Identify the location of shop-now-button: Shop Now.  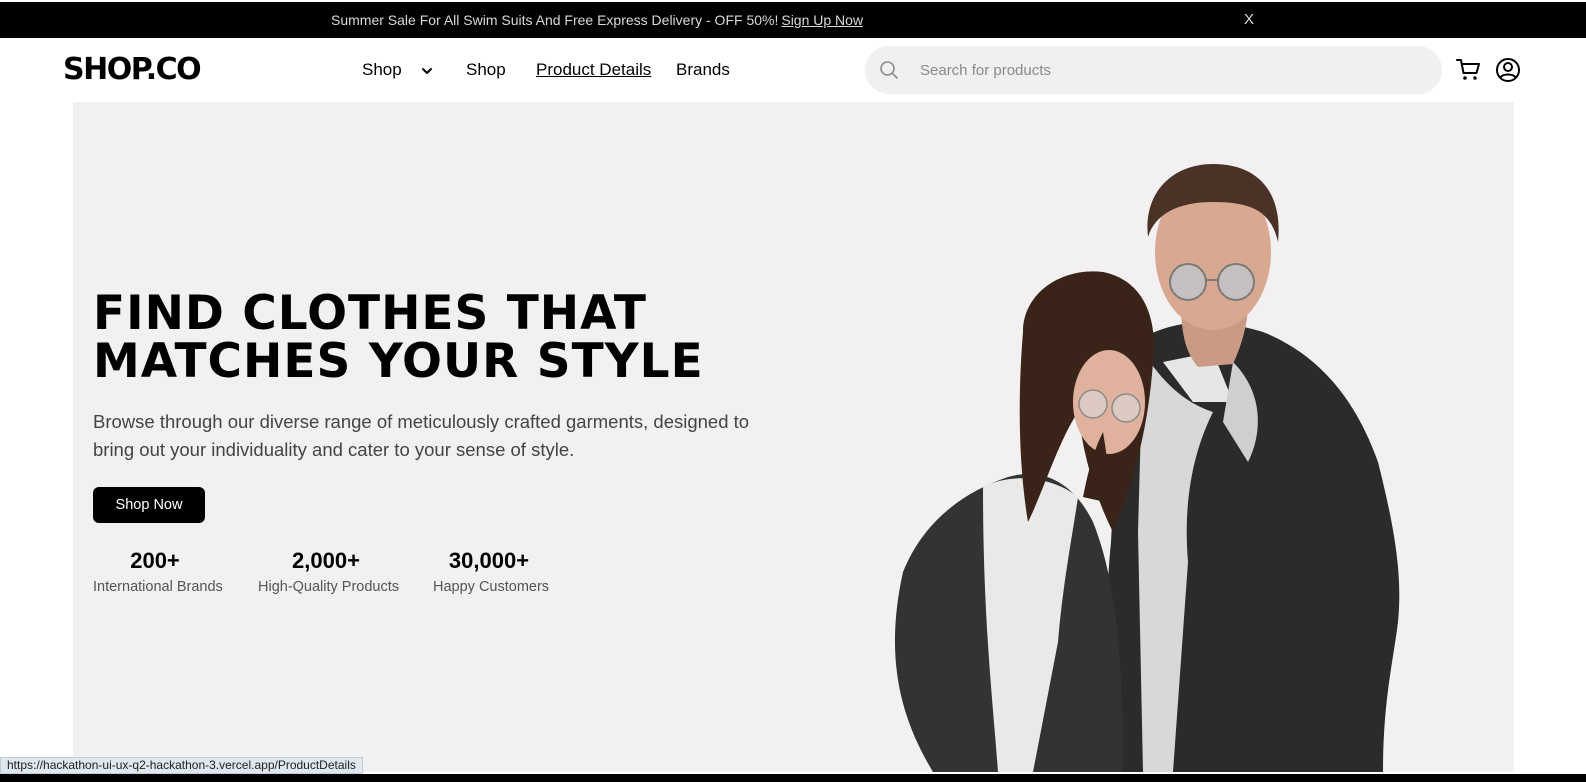
(149, 505).